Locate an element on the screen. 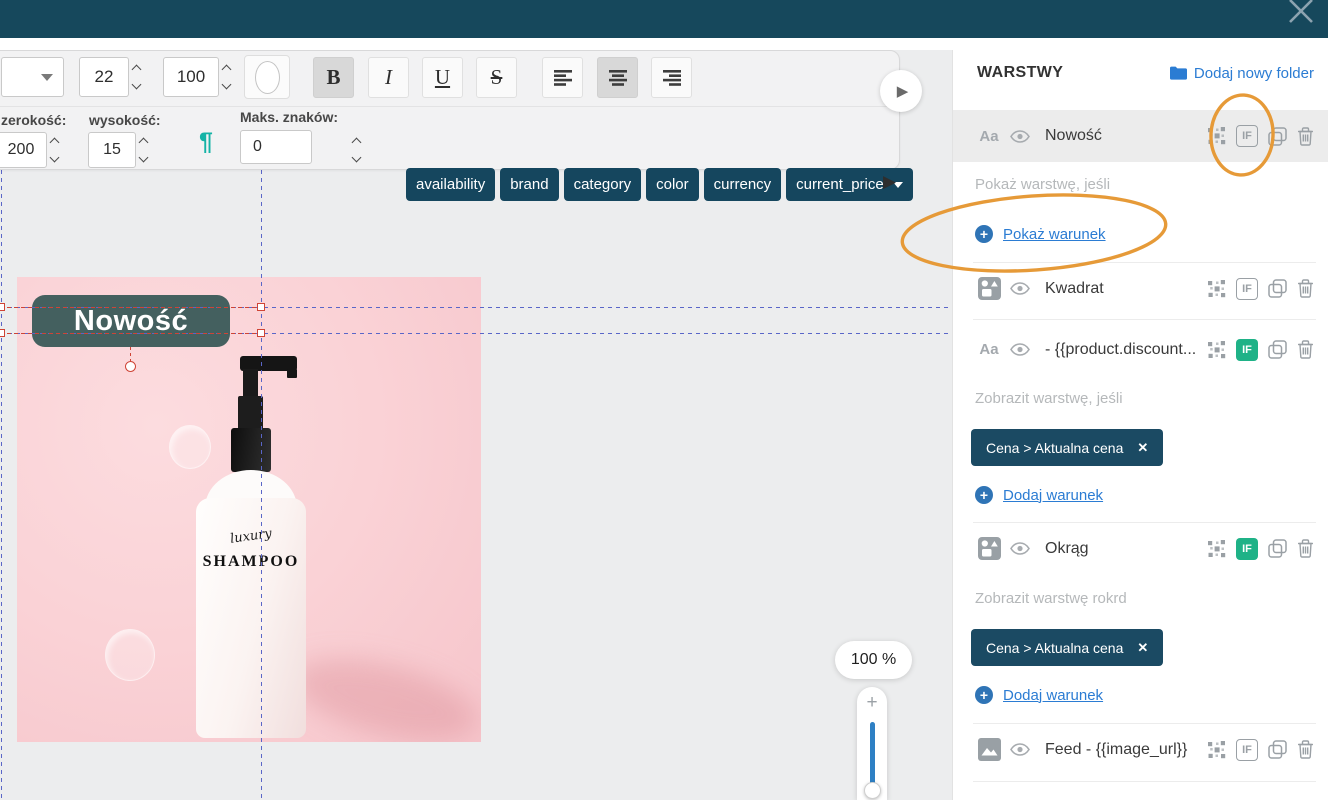 This screenshot has height=800, width=1328. align-left-button is located at coordinates (562, 77).